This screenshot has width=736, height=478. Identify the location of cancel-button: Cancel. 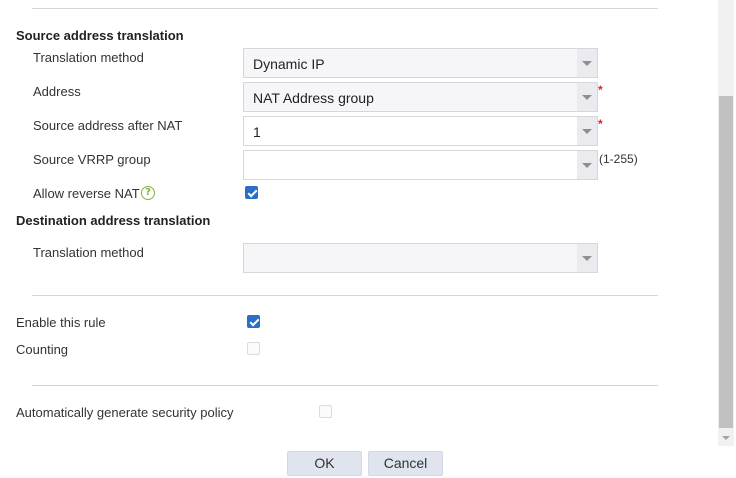
(405, 463).